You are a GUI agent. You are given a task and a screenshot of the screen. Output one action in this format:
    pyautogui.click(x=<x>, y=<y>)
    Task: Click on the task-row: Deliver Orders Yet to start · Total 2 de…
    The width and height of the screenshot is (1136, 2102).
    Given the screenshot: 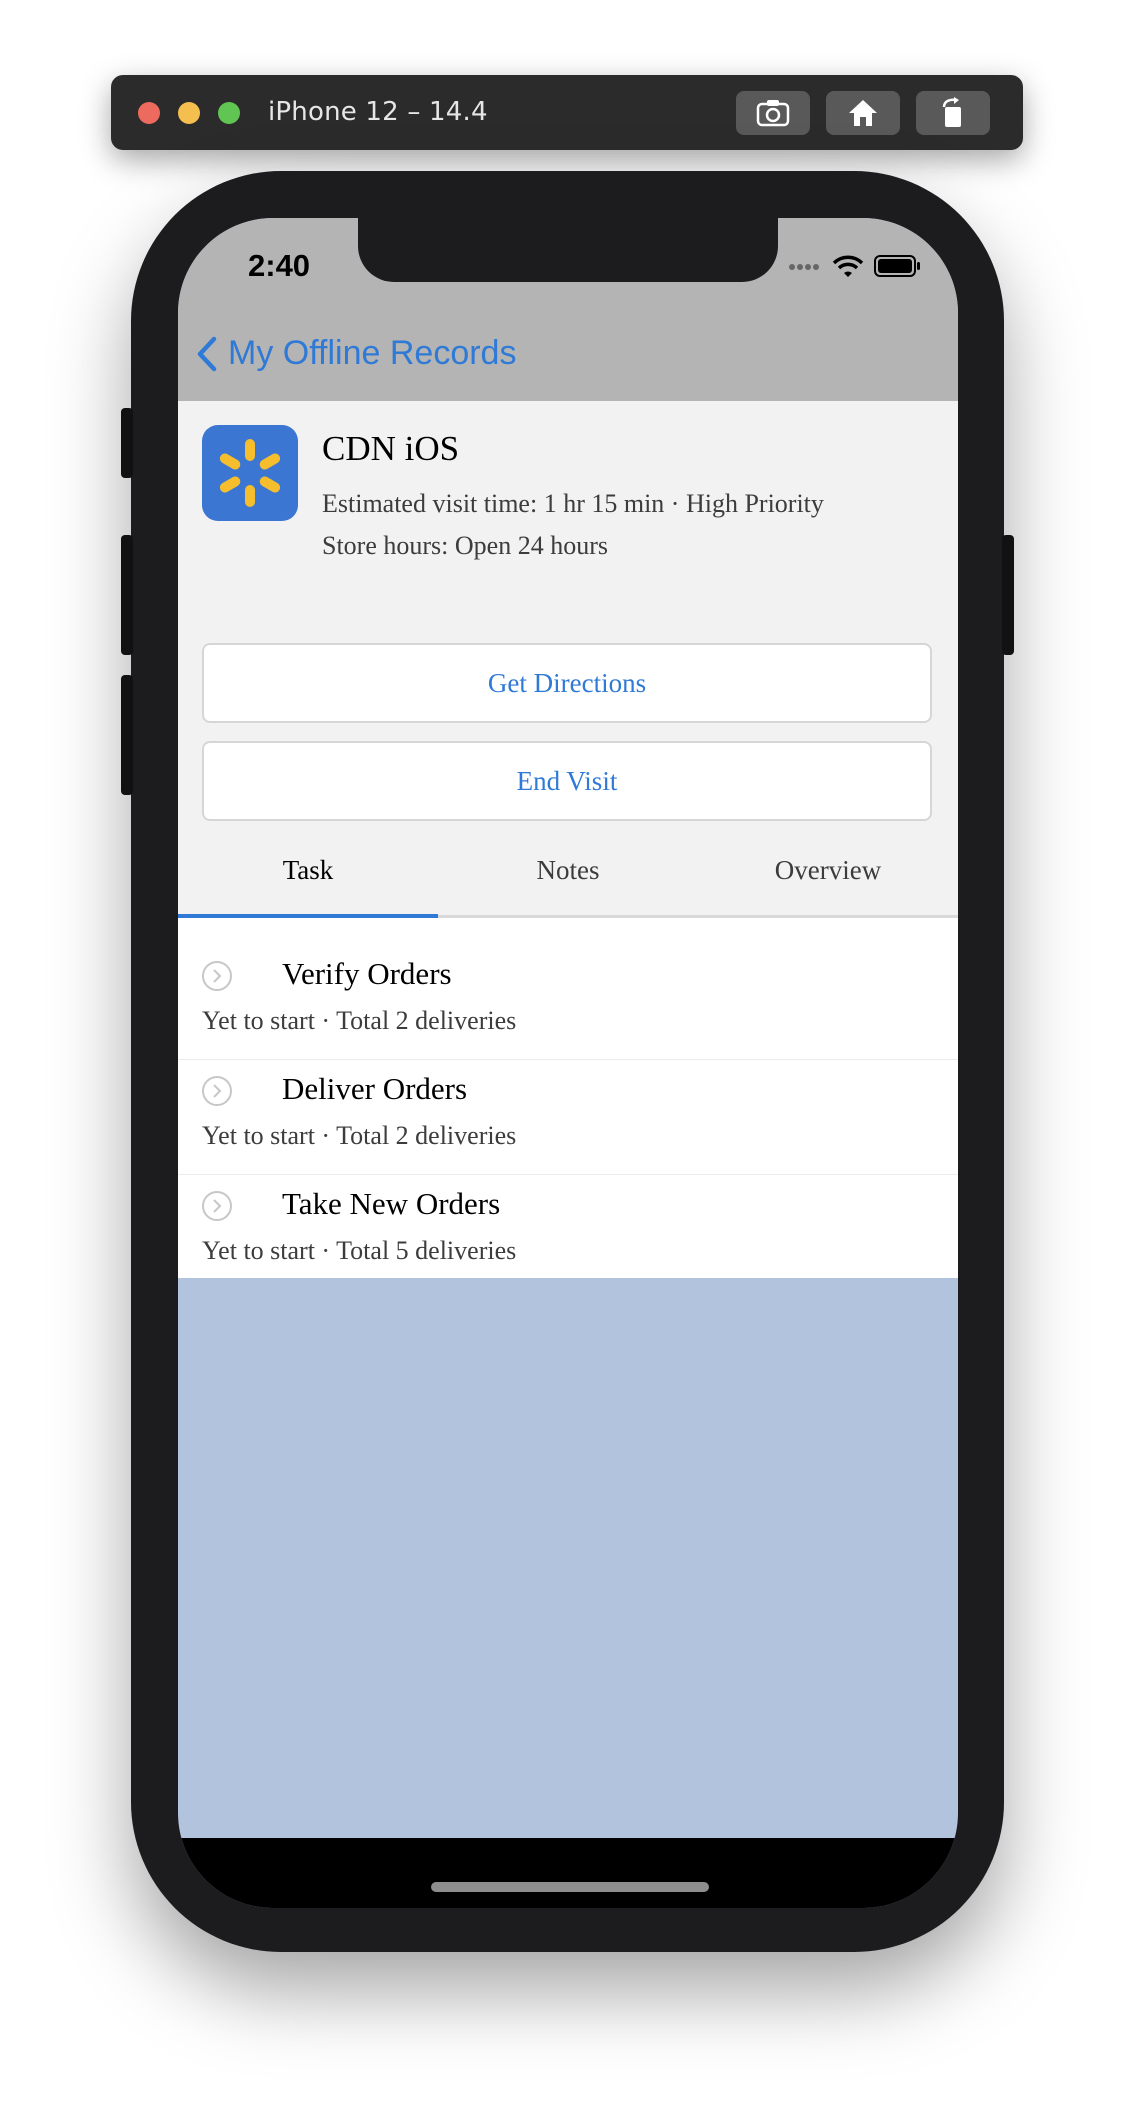 What is the action you would take?
    pyautogui.click(x=568, y=1118)
    